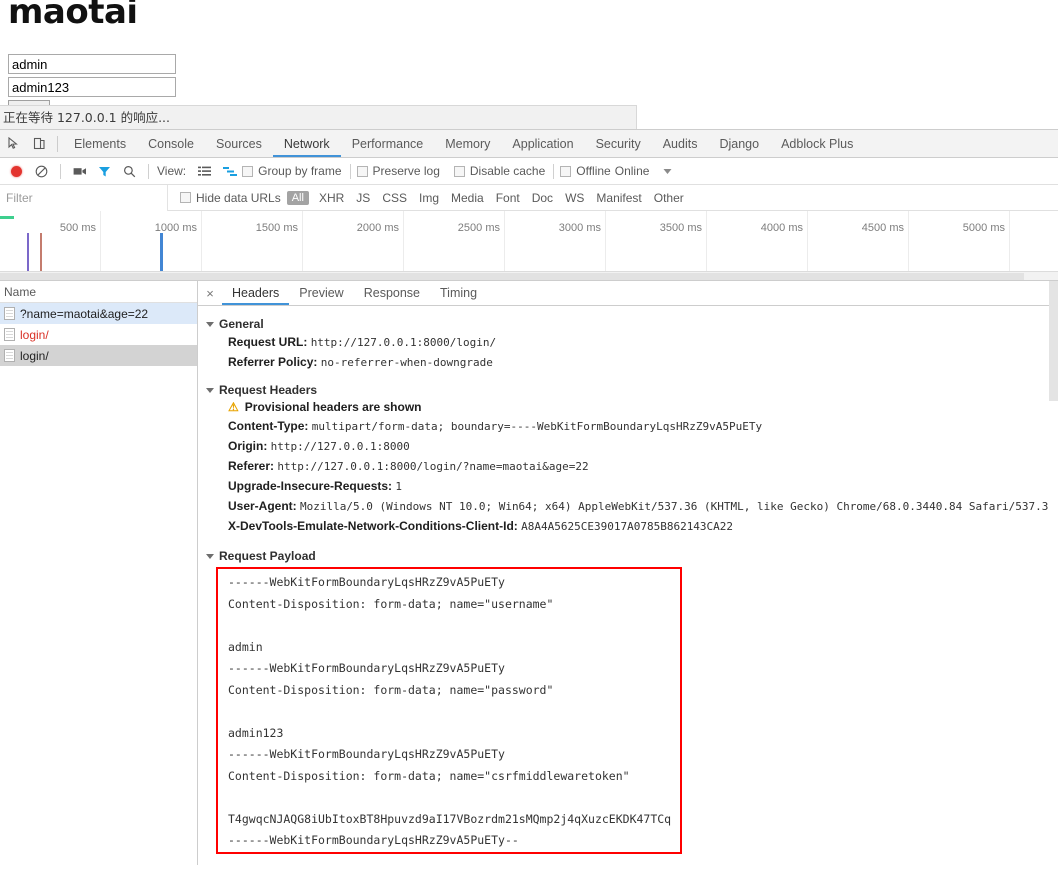  What do you see at coordinates (1053, 341) in the screenshot?
I see `detail-scrollbar-thumb` at bounding box center [1053, 341].